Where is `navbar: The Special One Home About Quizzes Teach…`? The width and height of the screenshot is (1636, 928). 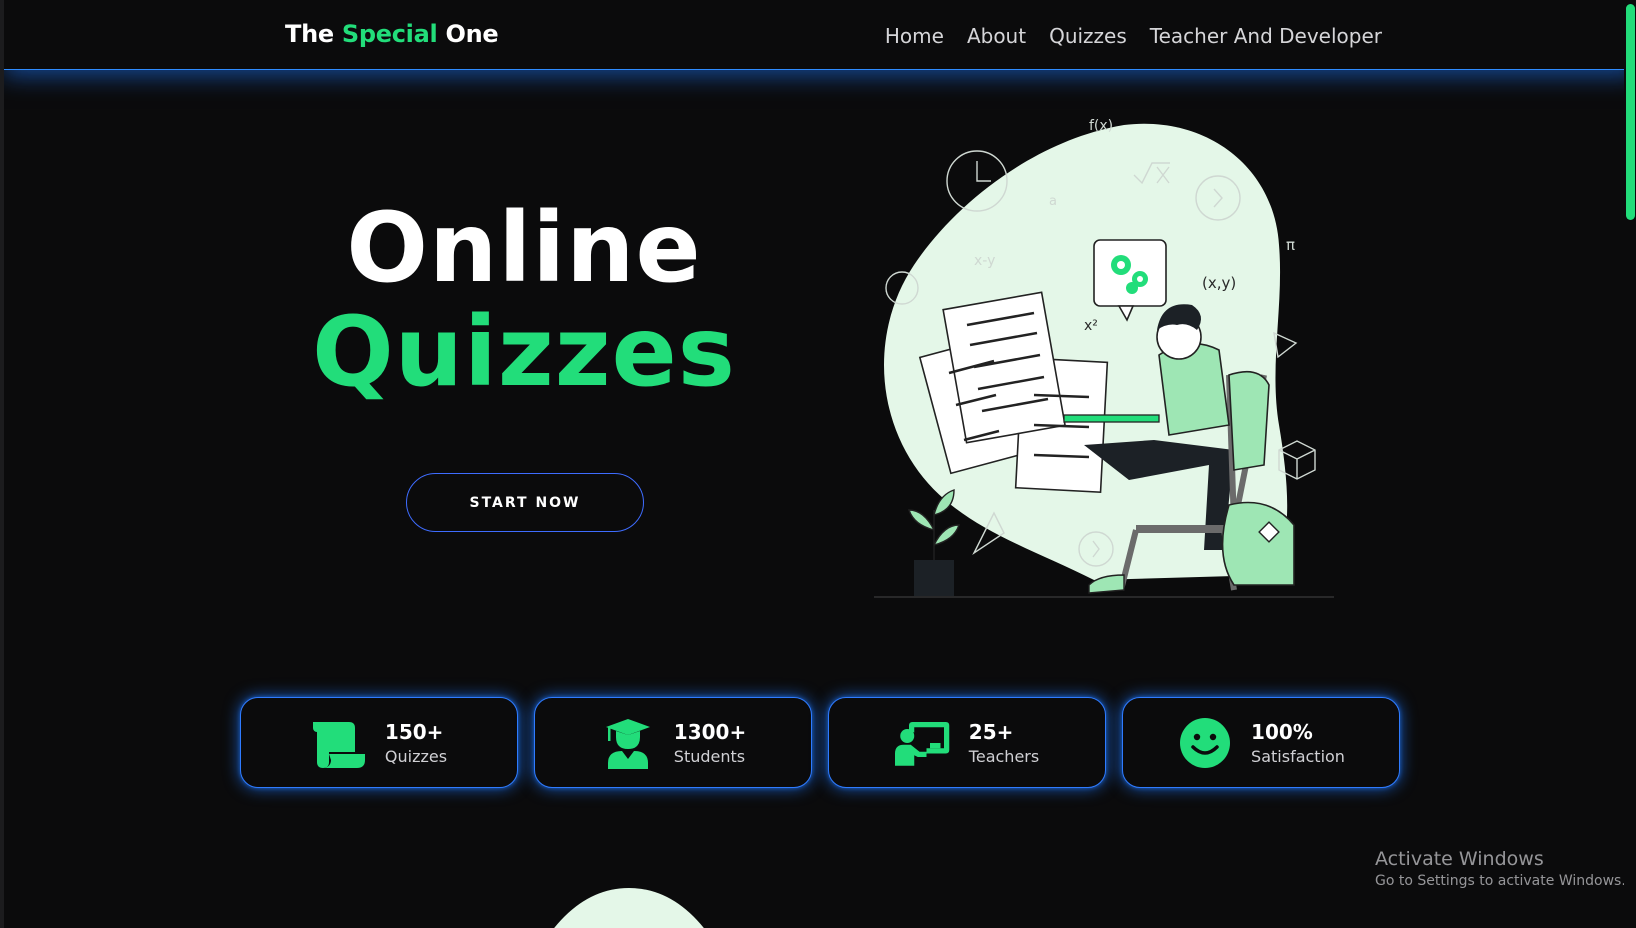
navbar: The Special One Home About Quizzes Teach… is located at coordinates (820, 35).